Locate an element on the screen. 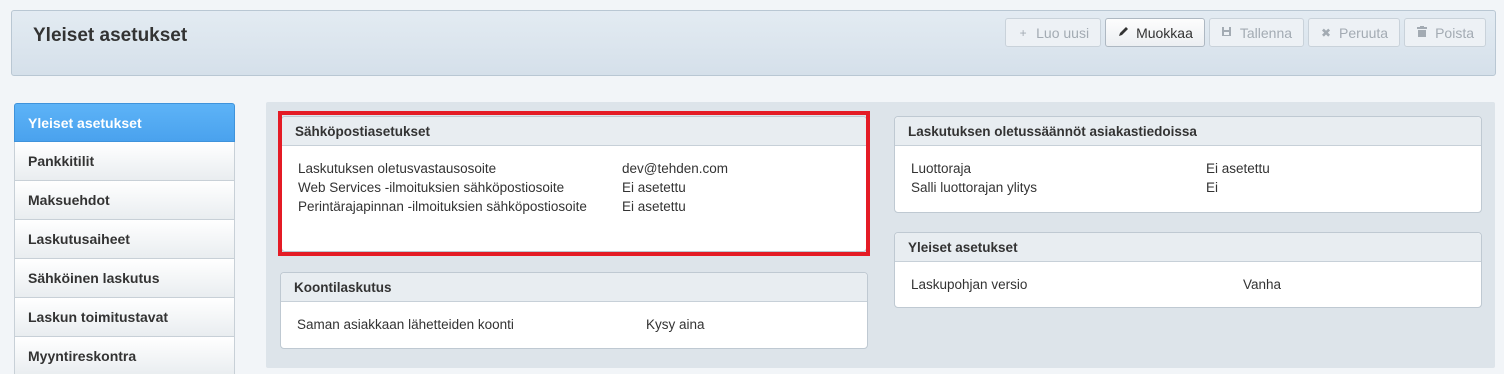  create-new-button: + Luo uusi is located at coordinates (1053, 32).